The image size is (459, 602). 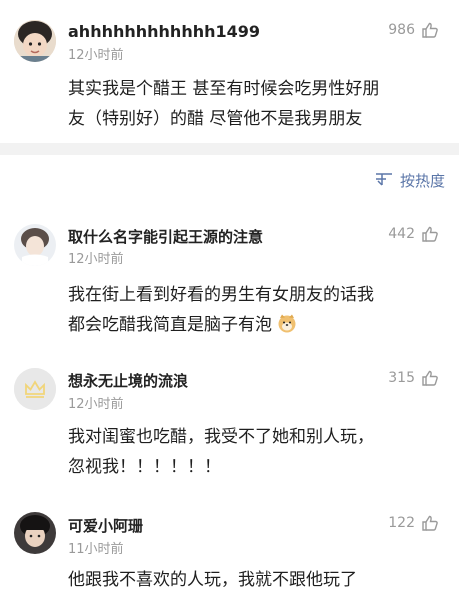 What do you see at coordinates (422, 181) in the screenshot?
I see `sort-label: 按热度` at bounding box center [422, 181].